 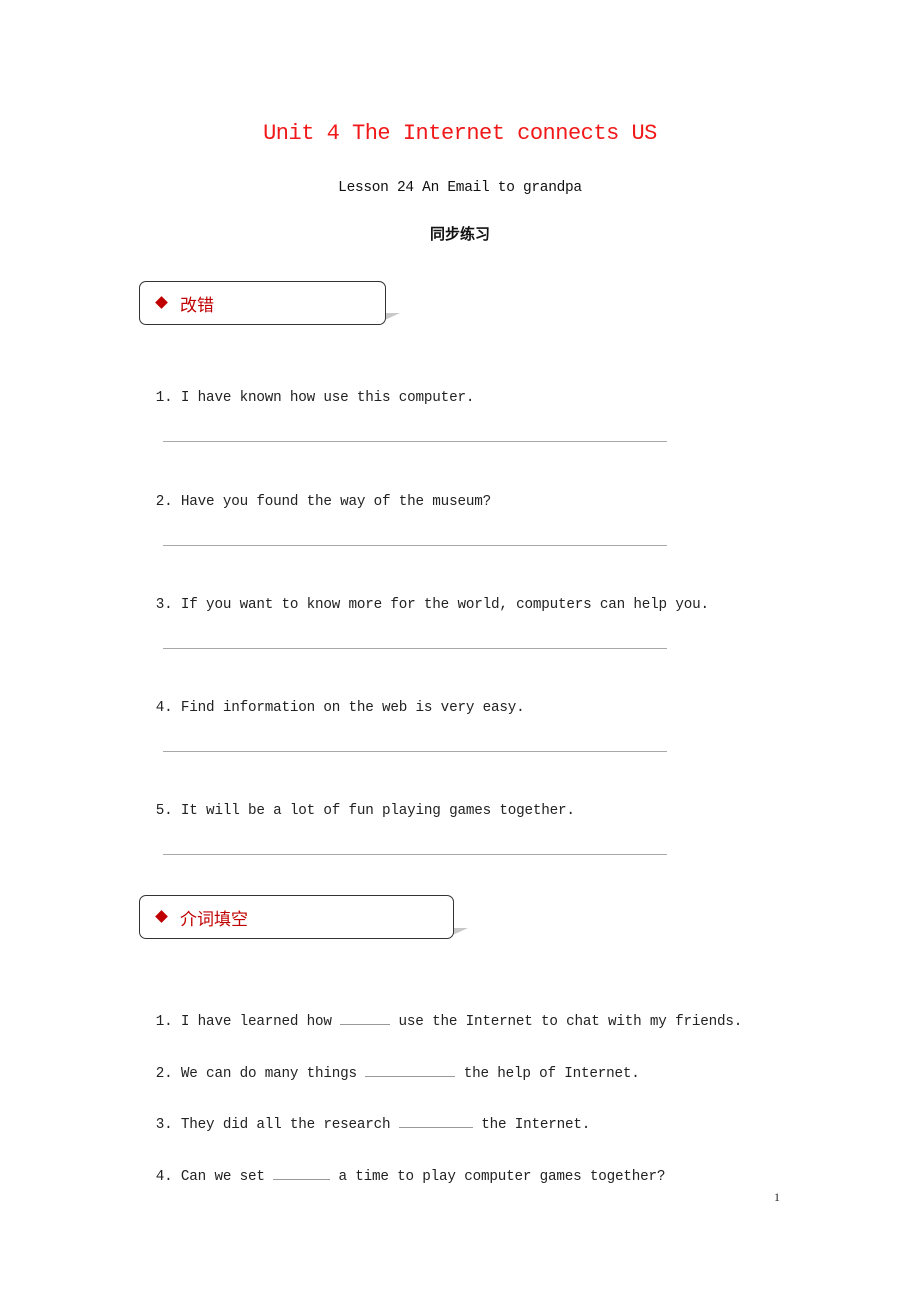 I want to click on question-text-after: a time to play computer games together?, so click(x=502, y=1177).